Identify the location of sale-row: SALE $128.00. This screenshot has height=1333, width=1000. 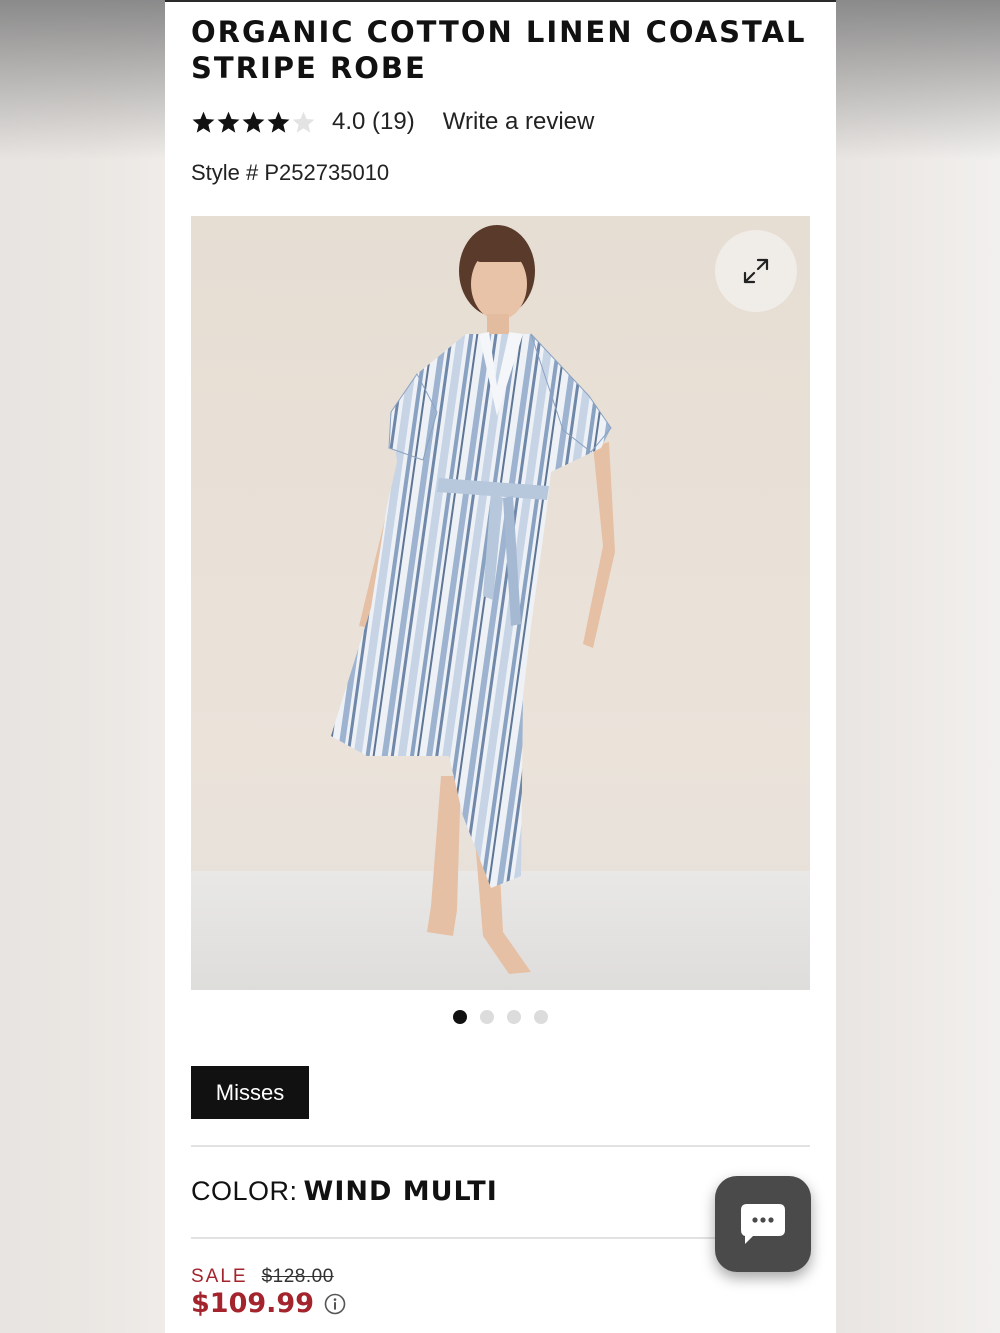
(262, 1277).